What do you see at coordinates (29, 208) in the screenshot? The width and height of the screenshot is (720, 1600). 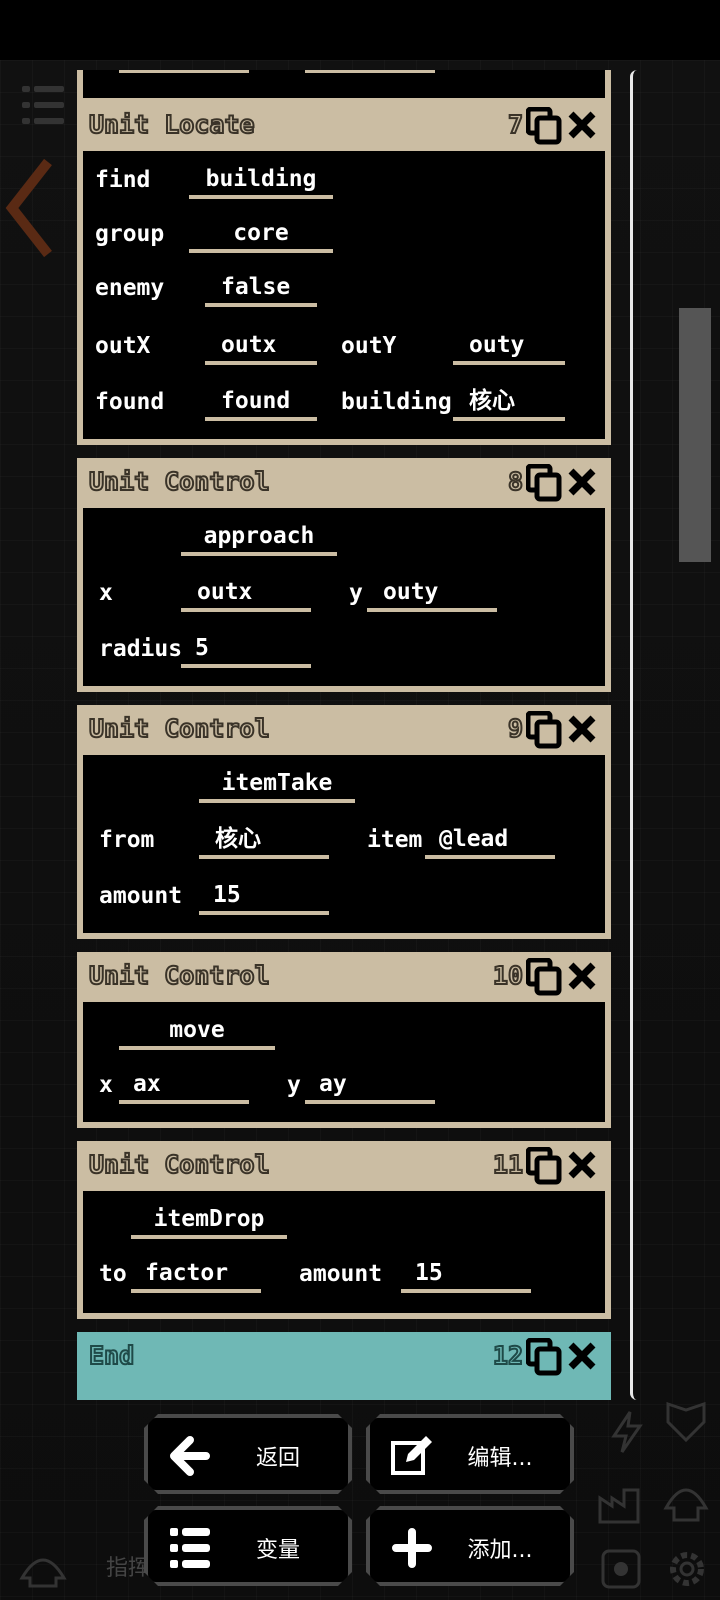 I see `back-arrow-icon` at bounding box center [29, 208].